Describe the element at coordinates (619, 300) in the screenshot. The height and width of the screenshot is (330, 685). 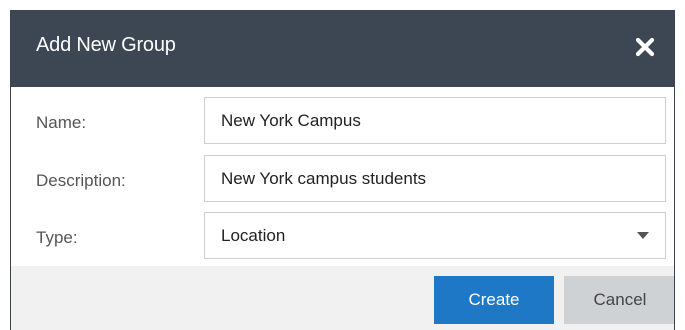
I see `cancel-button: Cancel` at that location.